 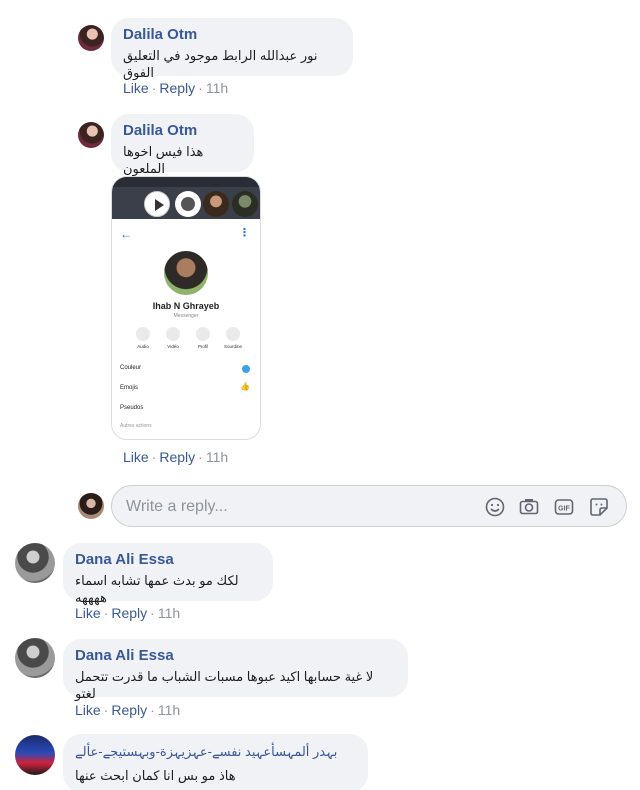 What do you see at coordinates (564, 509) in the screenshot?
I see `svg-text: GIF` at bounding box center [564, 509].